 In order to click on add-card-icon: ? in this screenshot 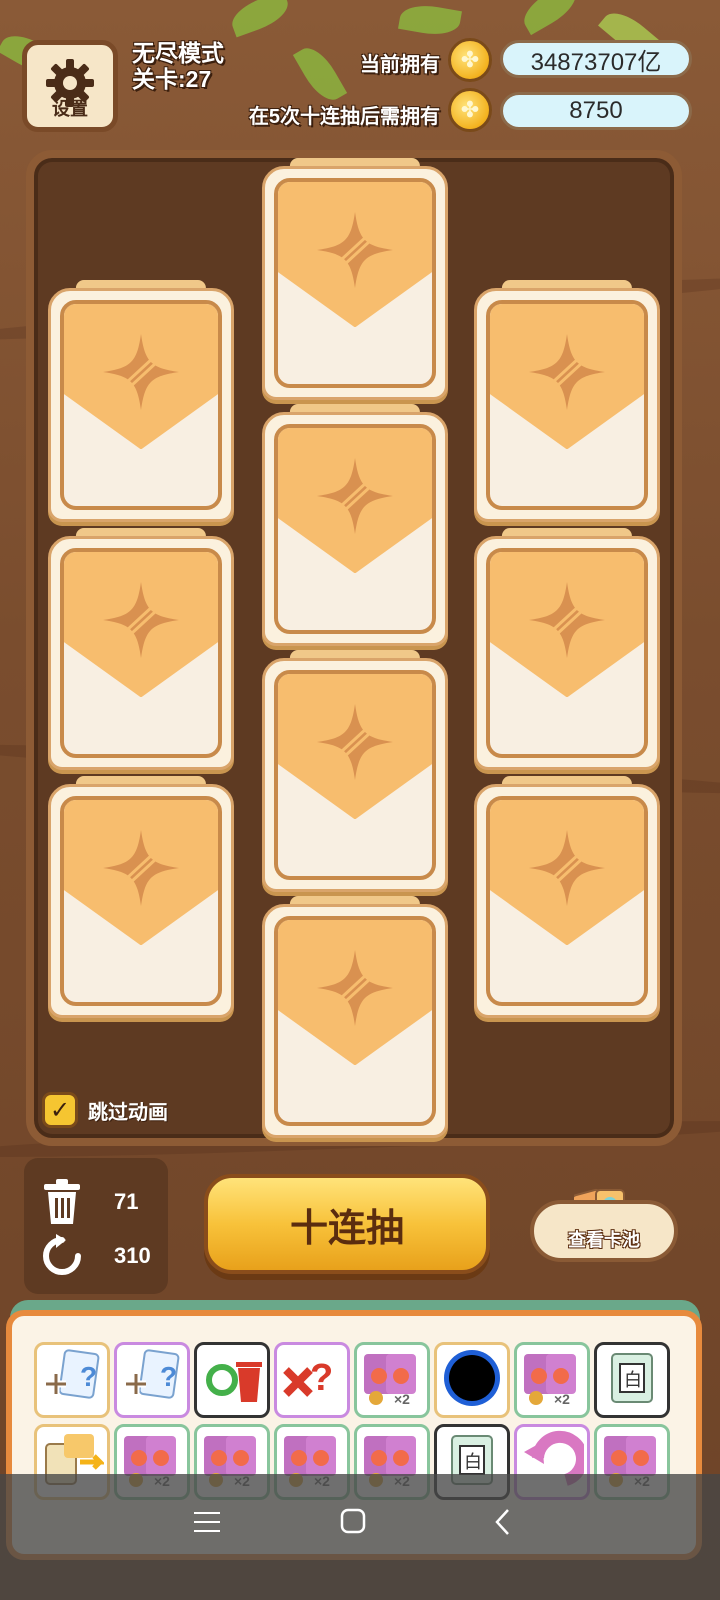, I will do `click(72, 1380)`.